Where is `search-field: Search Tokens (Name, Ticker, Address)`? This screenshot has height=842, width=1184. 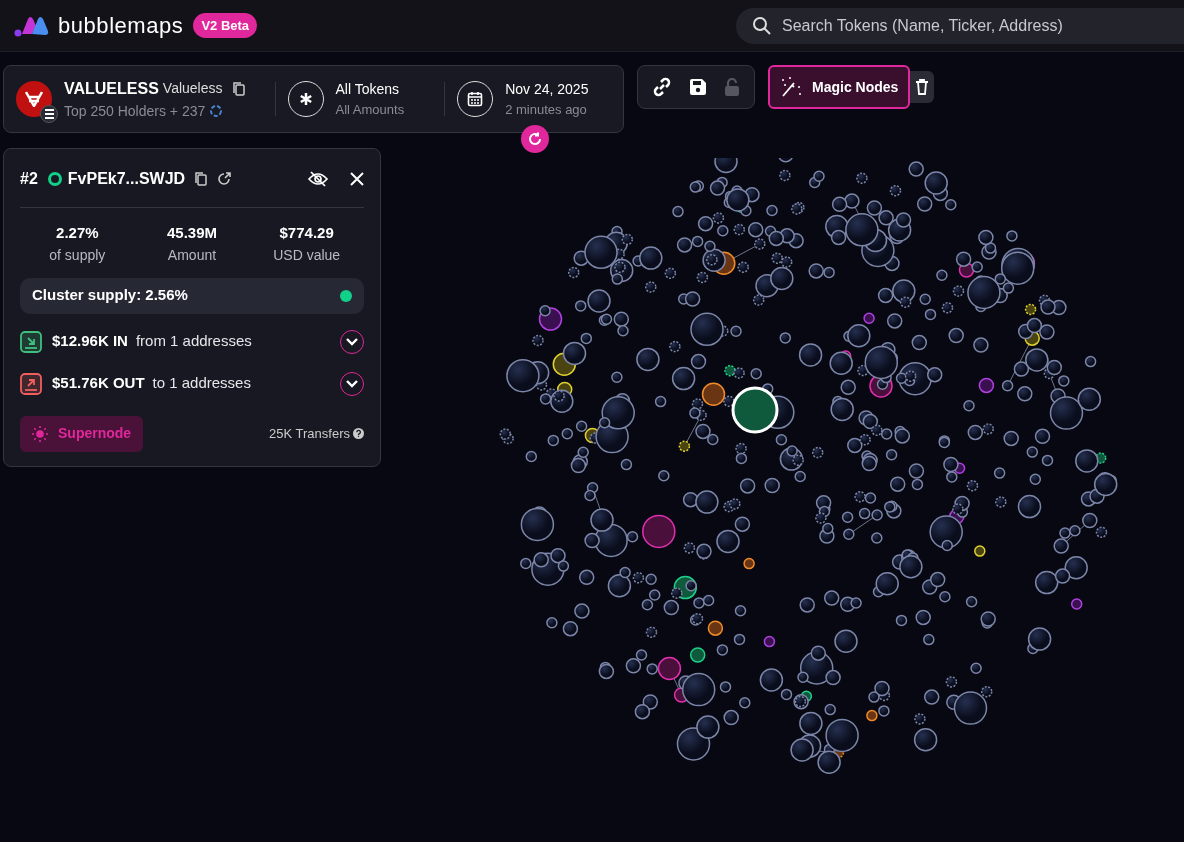 search-field: Search Tokens (Name, Ticker, Address) is located at coordinates (960, 25).